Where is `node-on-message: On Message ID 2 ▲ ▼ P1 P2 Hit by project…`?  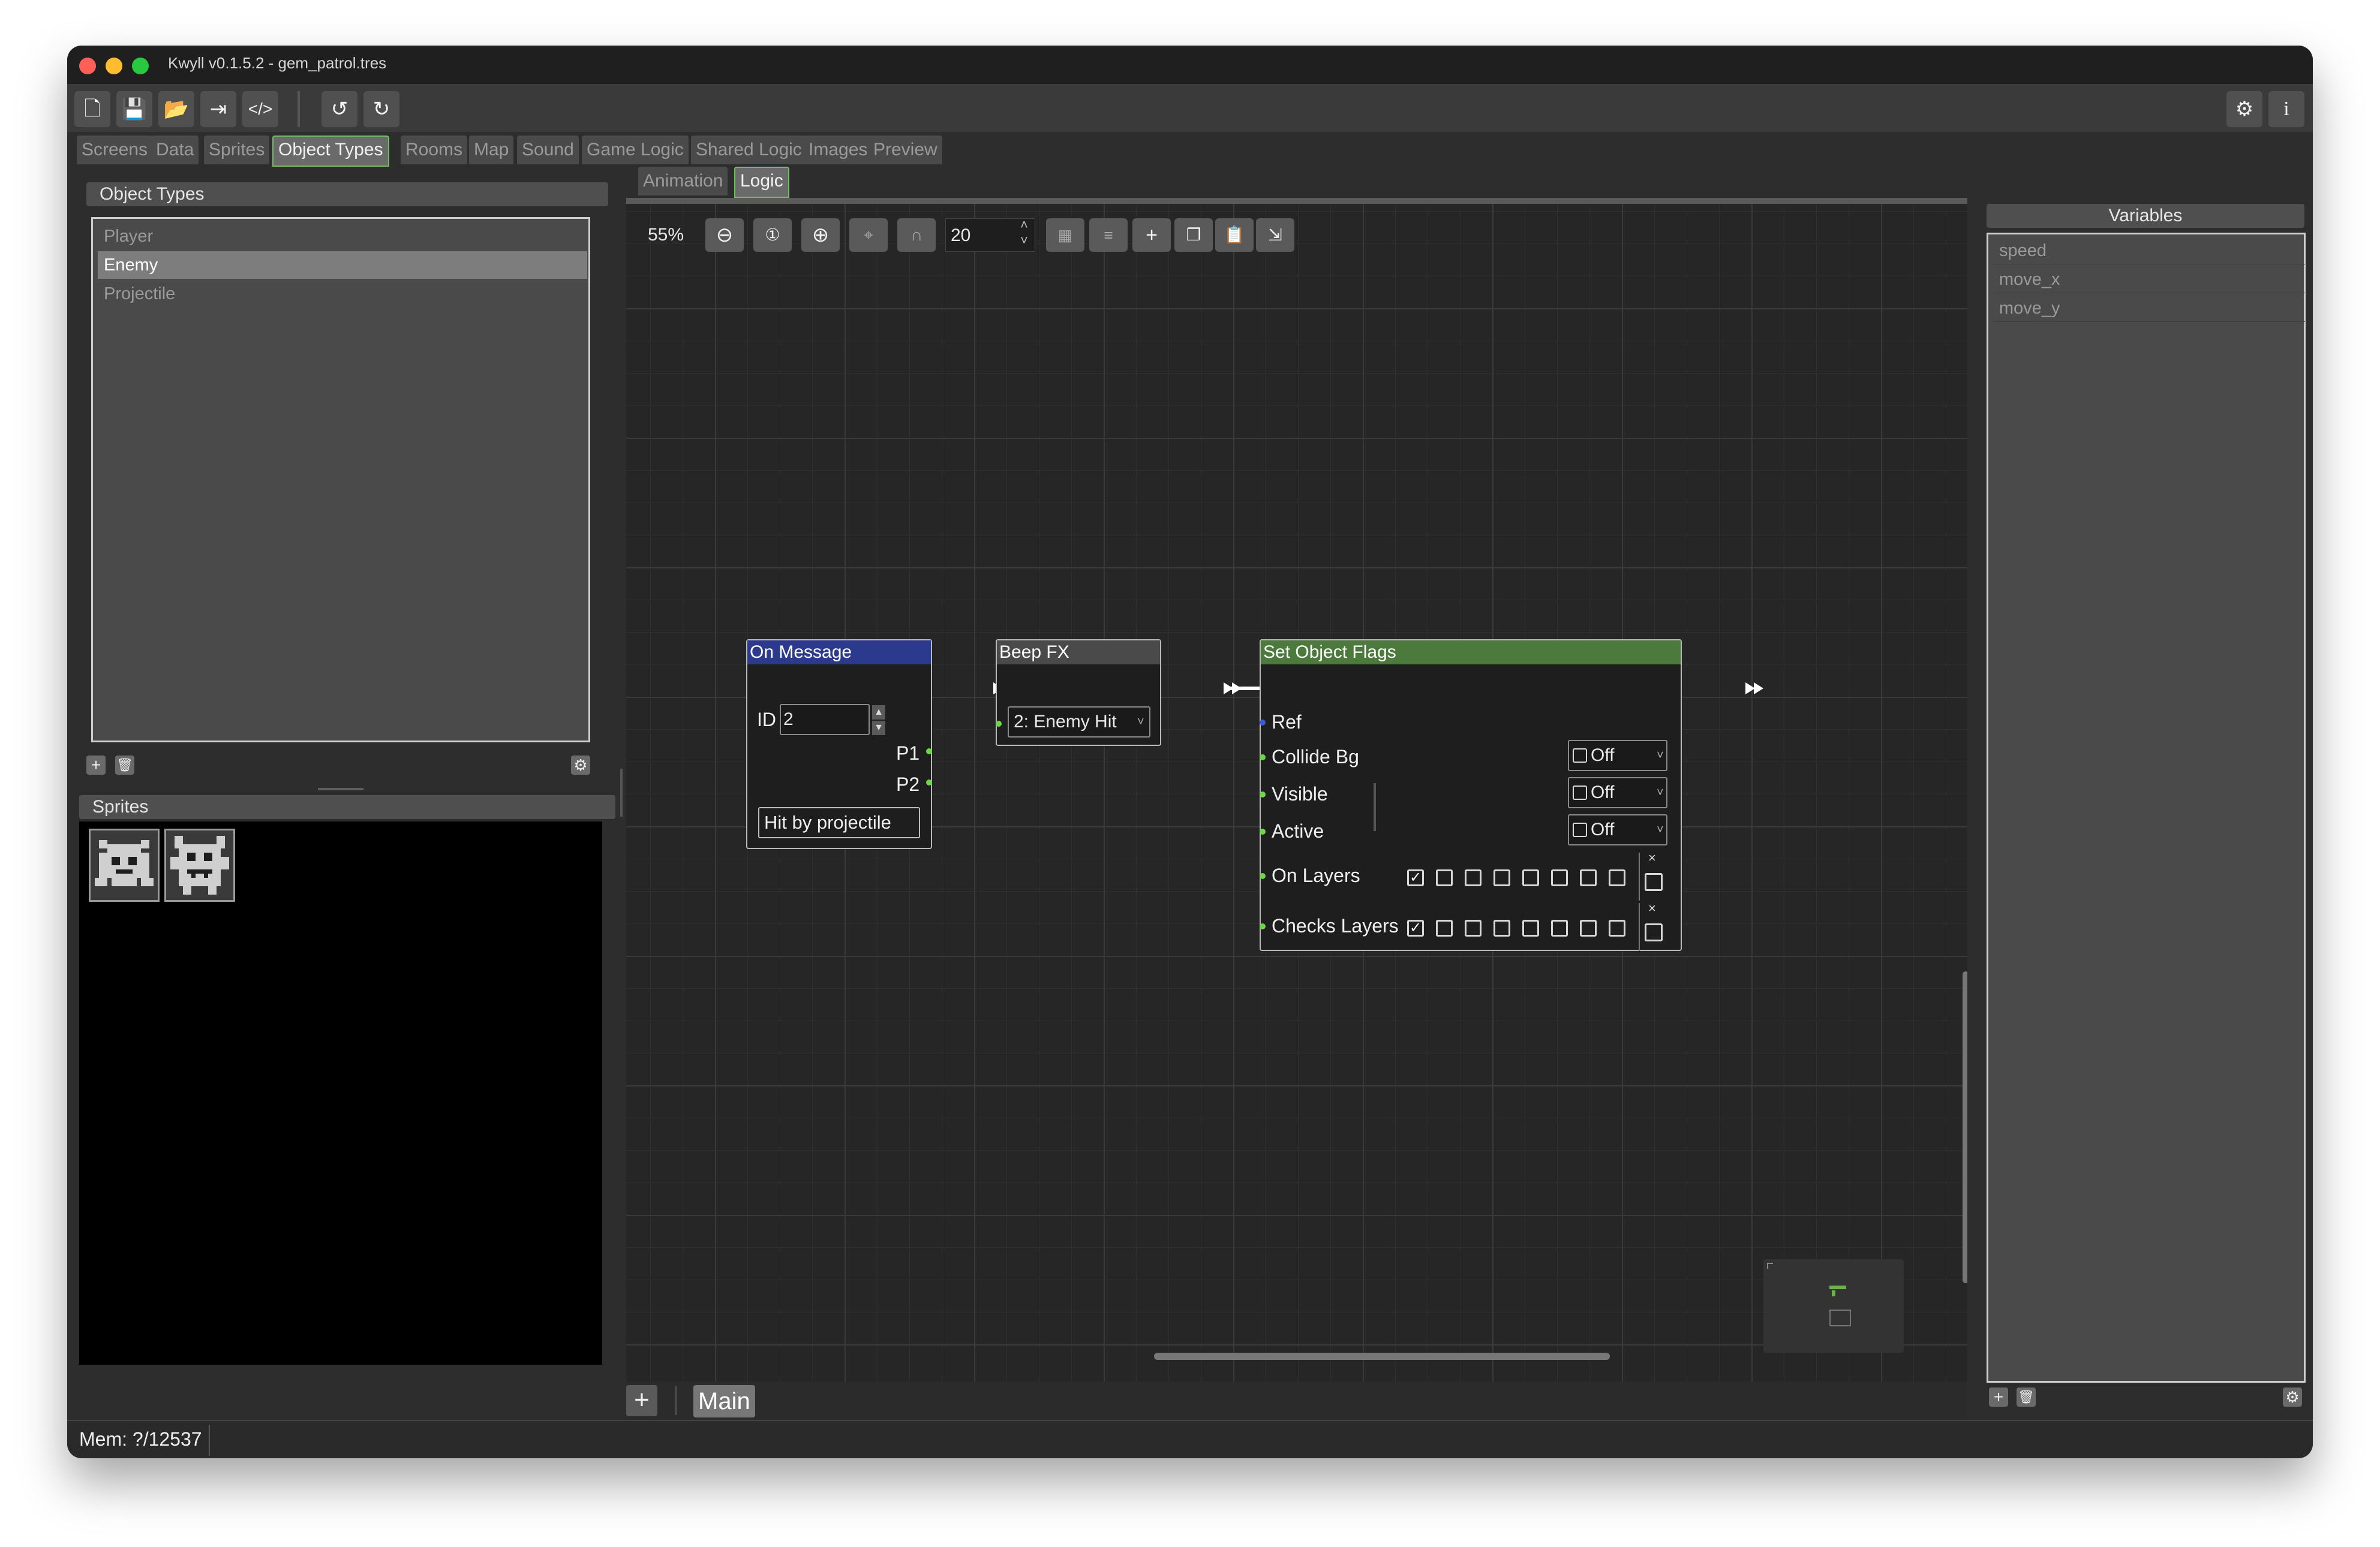
node-on-message: On Message ID 2 ▲ ▼ P1 P2 Hit by project… is located at coordinates (839, 744).